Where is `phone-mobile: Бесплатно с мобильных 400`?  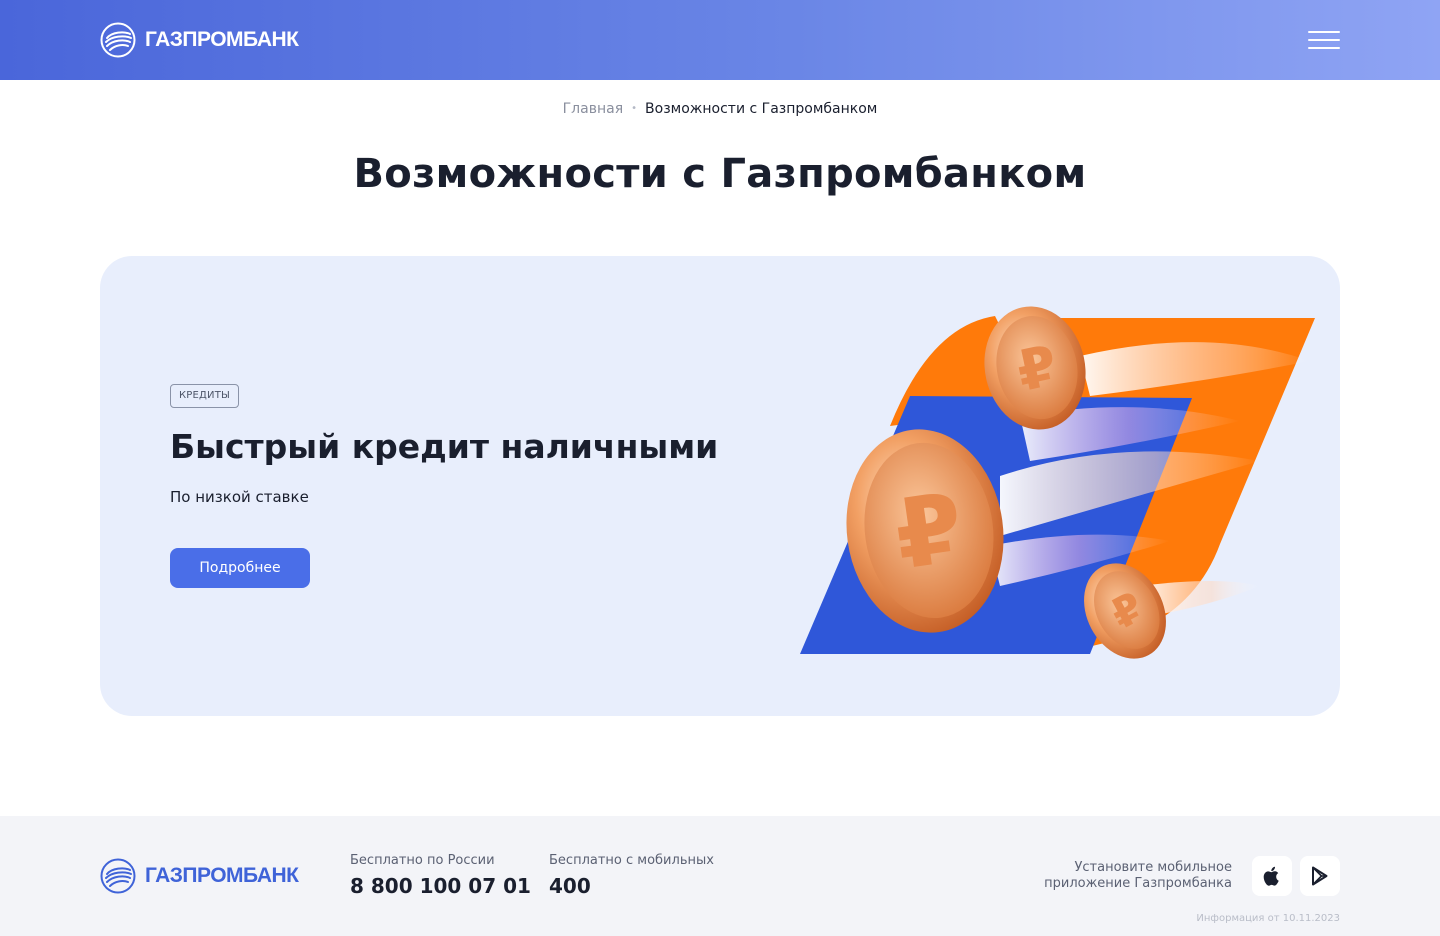 phone-mobile: Бесплатно с мобильных 400 is located at coordinates (631, 876).